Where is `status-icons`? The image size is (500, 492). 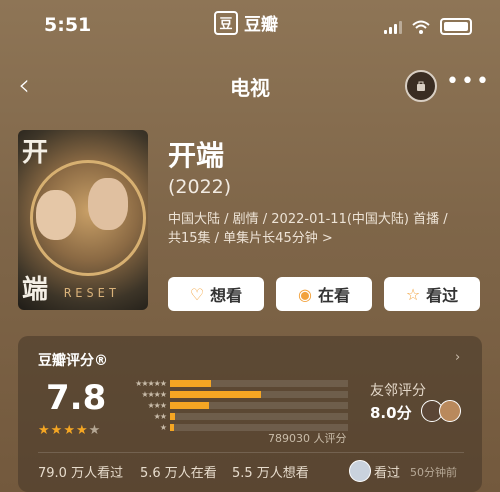 status-icons is located at coordinates (428, 26).